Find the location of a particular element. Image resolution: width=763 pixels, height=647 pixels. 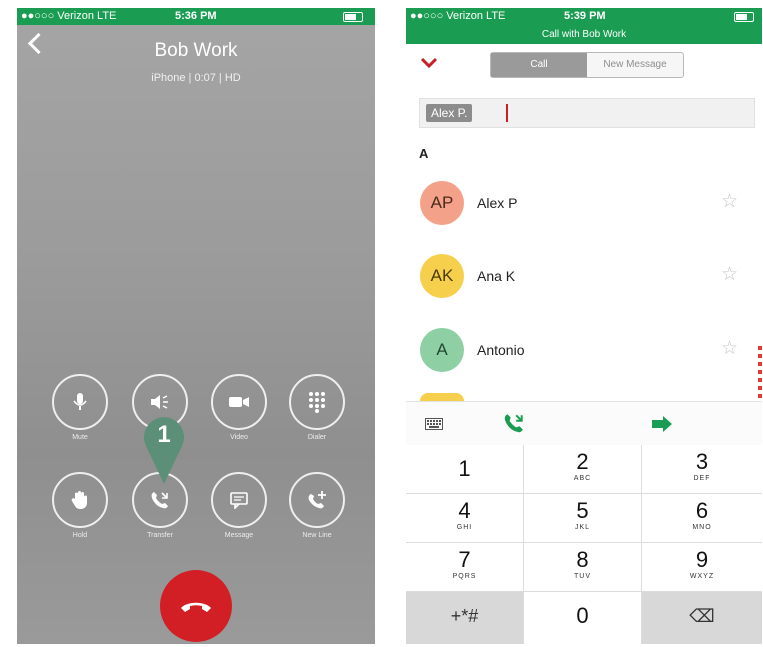

mute-button is located at coordinates (80, 402).